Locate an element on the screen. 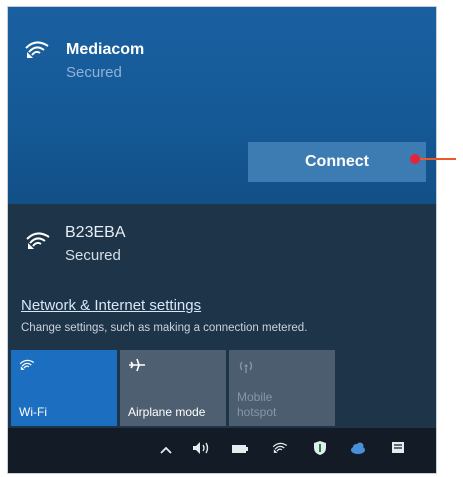 The height and width of the screenshot is (477, 463). hotspot-icon is located at coordinates (246, 367).